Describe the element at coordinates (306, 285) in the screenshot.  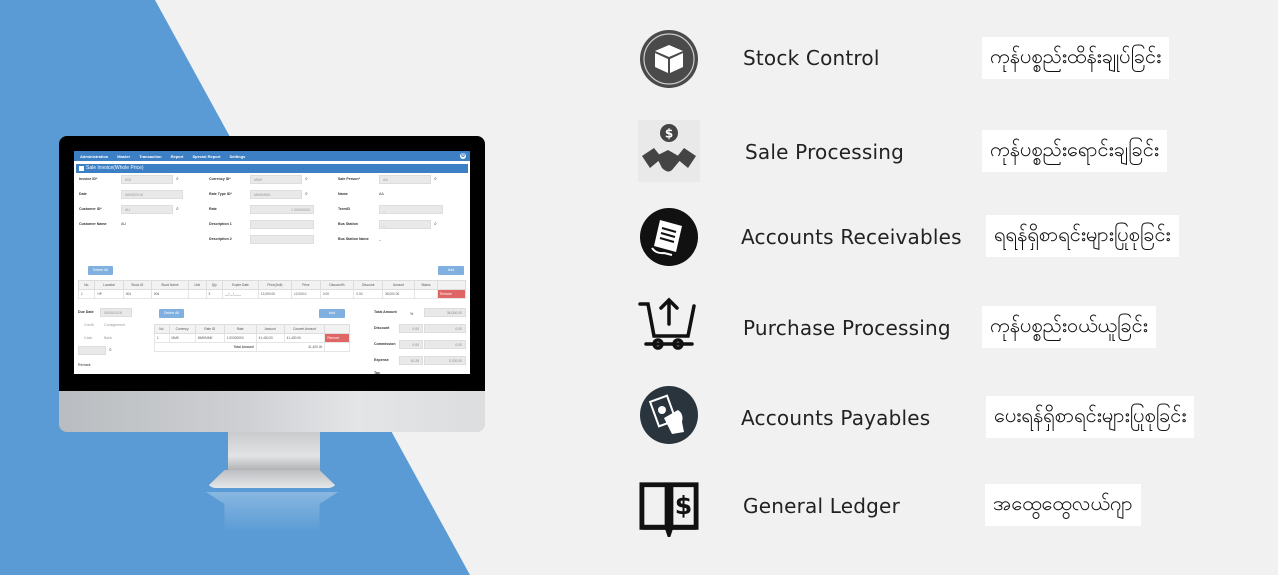
I see `col-header: Price` at that location.